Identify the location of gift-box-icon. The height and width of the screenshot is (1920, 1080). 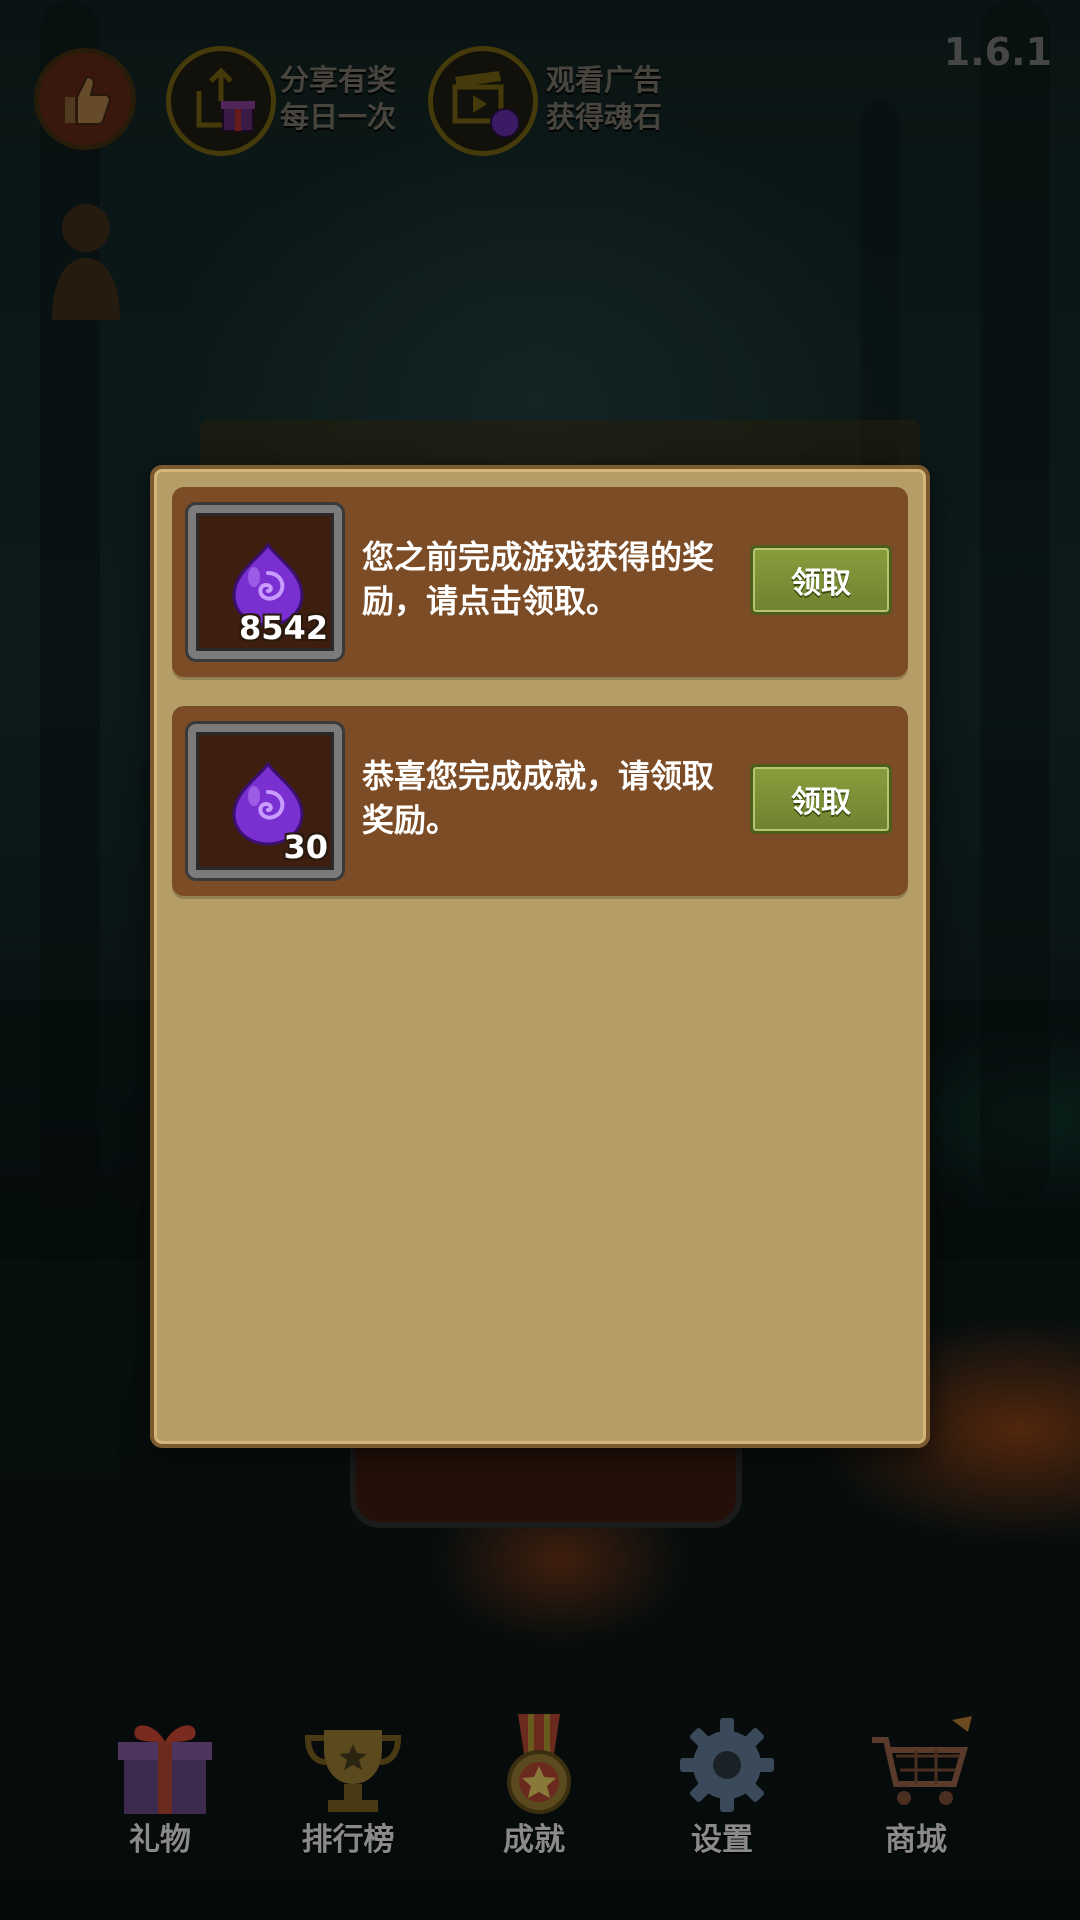
(165, 1769).